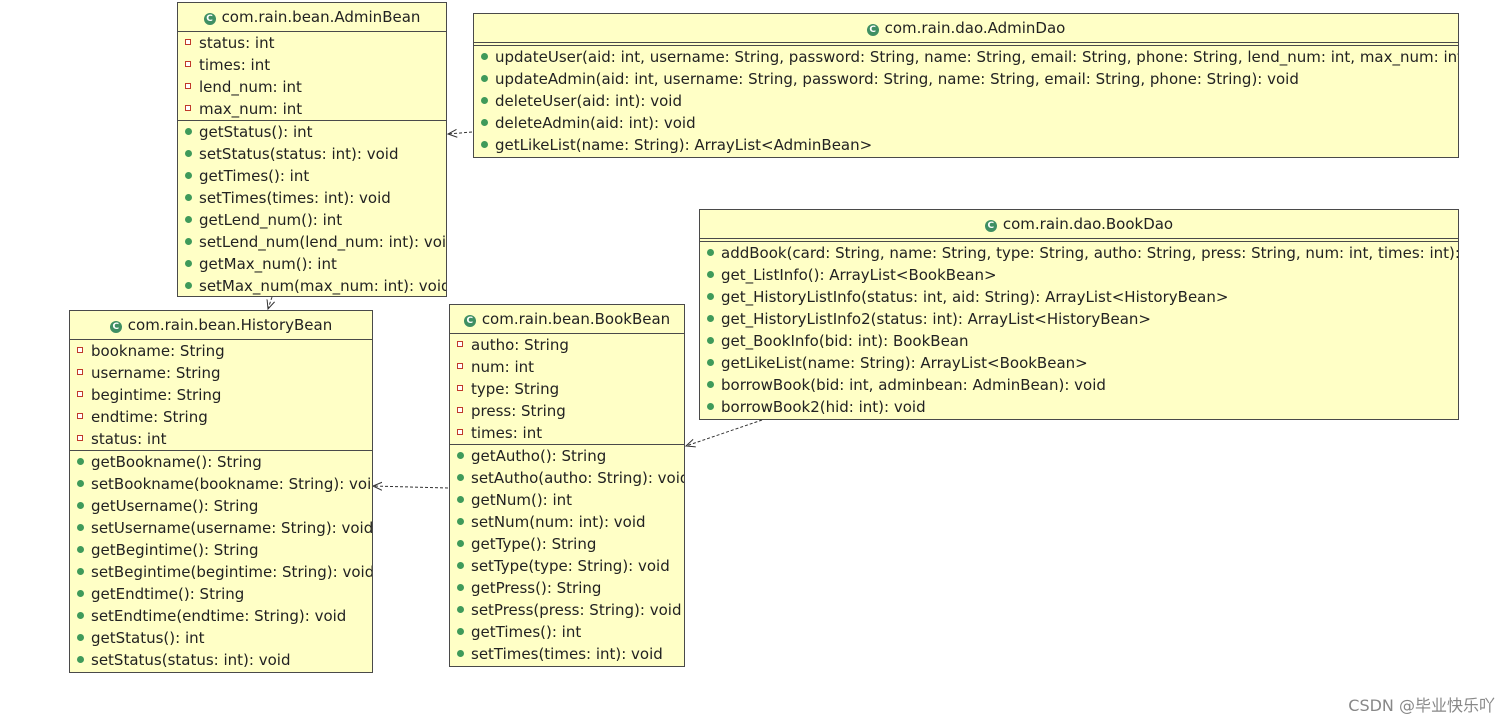 This screenshot has height=724, width=1509. What do you see at coordinates (576, 319) in the screenshot?
I see `class-name: com.rain.bean.BookBean` at bounding box center [576, 319].